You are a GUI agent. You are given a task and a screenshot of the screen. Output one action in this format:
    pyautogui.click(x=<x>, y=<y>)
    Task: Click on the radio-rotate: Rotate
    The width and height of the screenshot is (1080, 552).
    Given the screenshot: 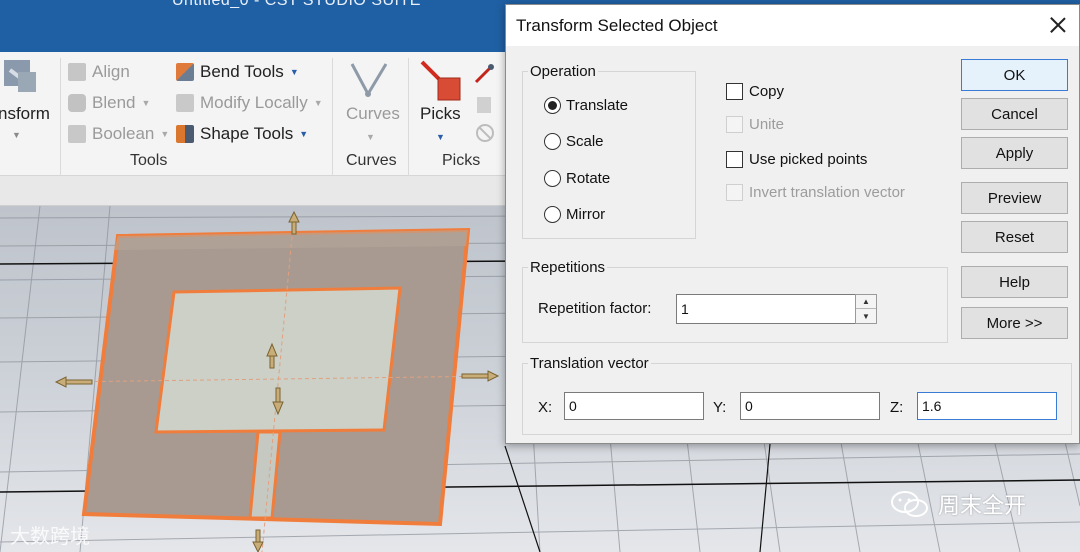 What is the action you would take?
    pyautogui.click(x=577, y=178)
    